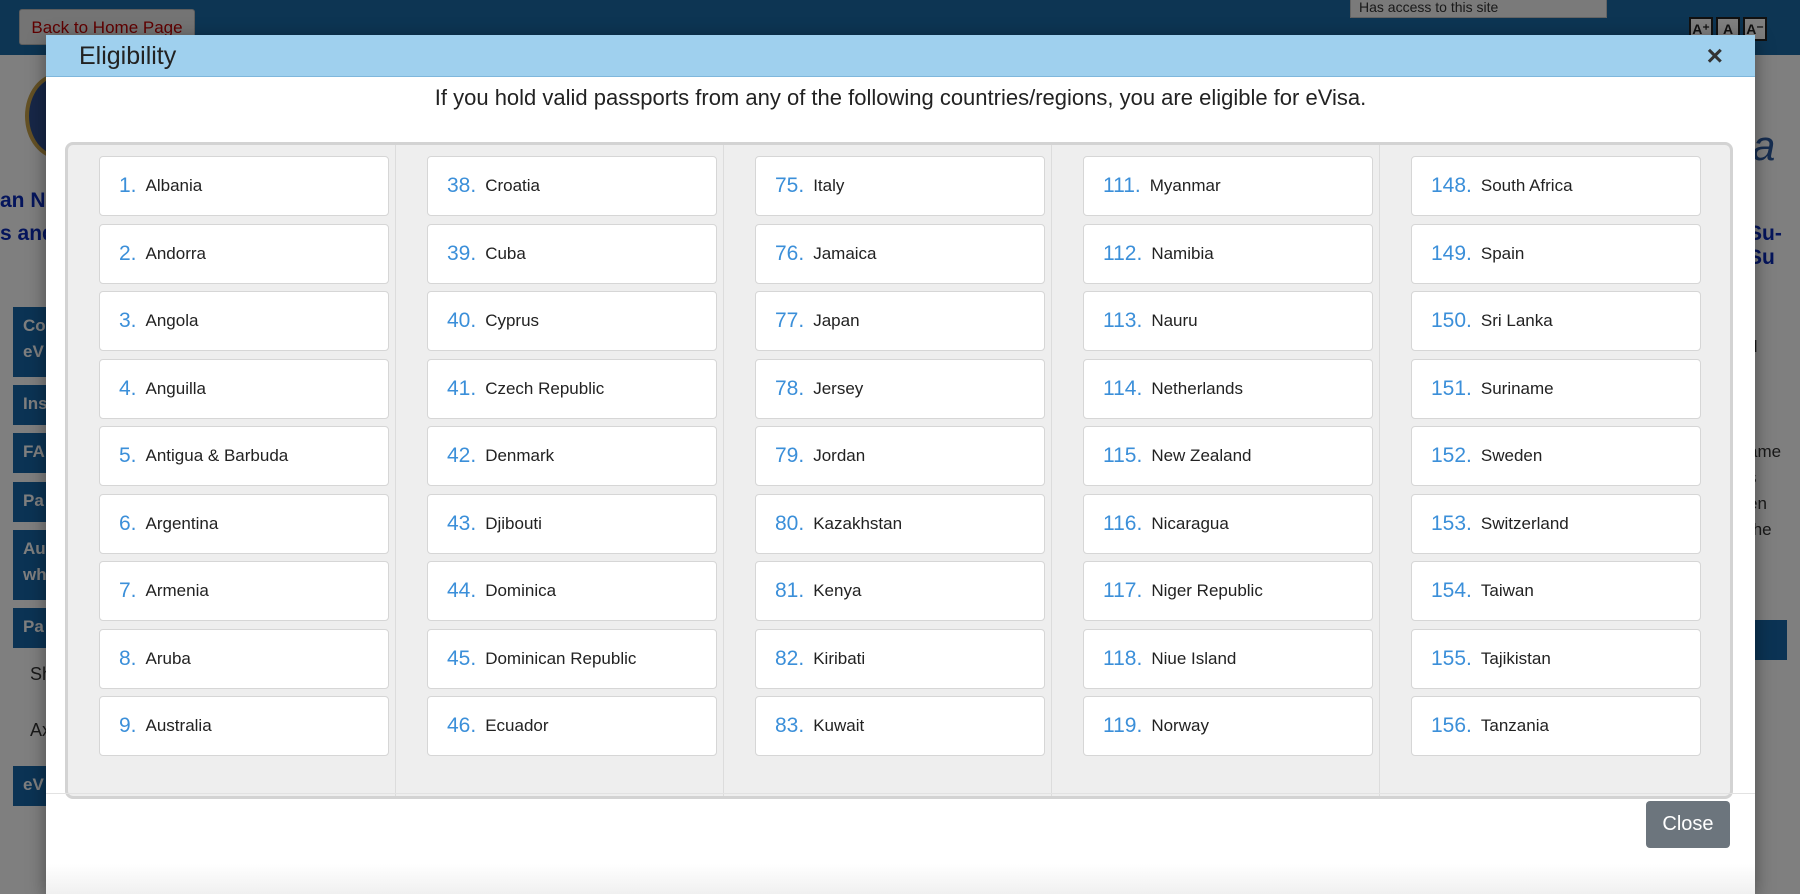  Describe the element at coordinates (572, 591) in the screenshot. I see `country-card: 44. Dominica` at that location.